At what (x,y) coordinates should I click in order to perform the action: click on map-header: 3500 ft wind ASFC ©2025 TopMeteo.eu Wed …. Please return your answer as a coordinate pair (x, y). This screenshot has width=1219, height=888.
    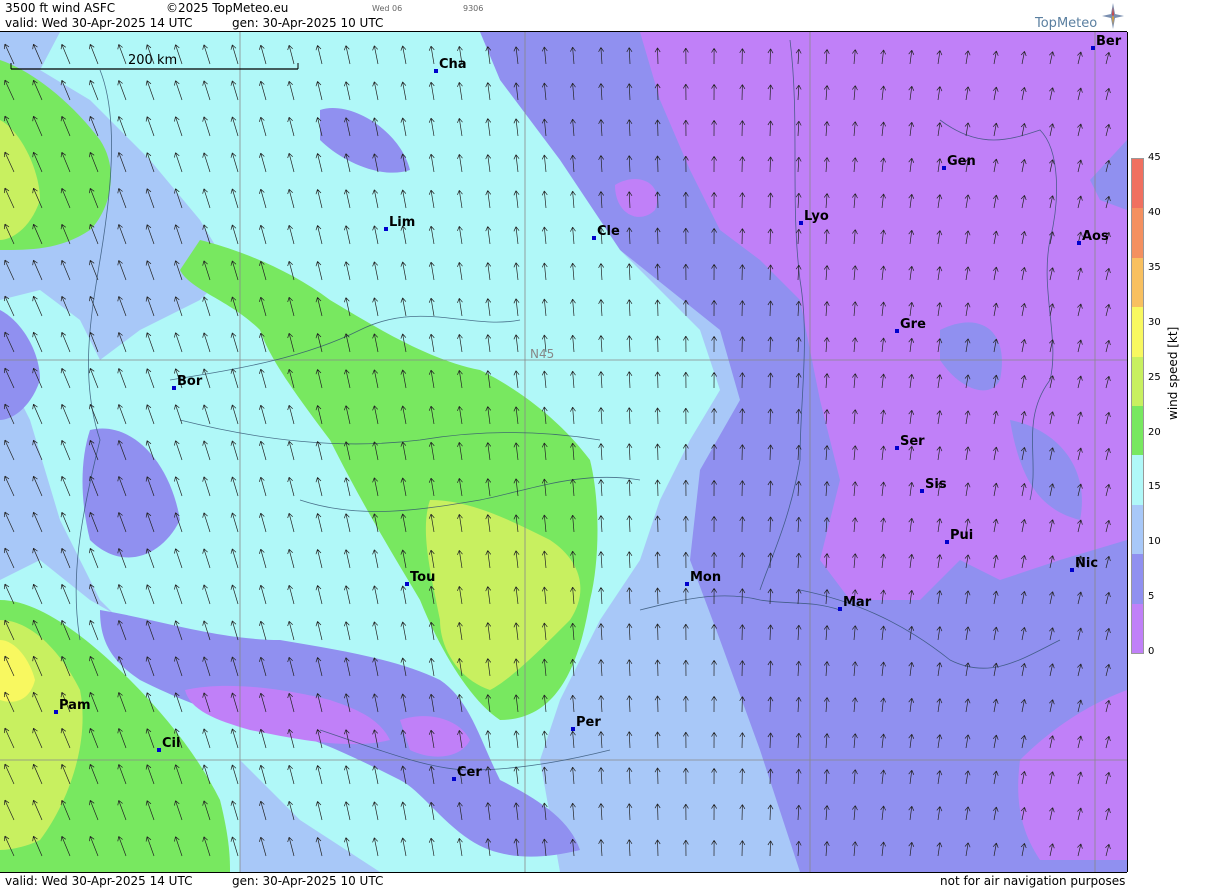
    Looking at the image, I should click on (563, 16).